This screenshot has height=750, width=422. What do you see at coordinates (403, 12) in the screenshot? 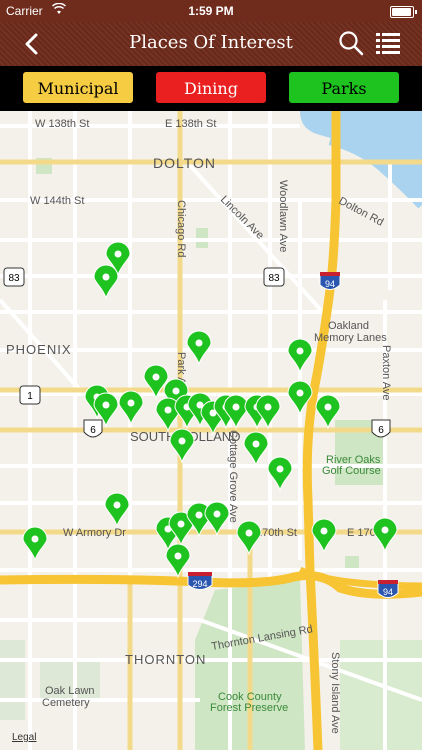
I see `battery-icon` at bounding box center [403, 12].